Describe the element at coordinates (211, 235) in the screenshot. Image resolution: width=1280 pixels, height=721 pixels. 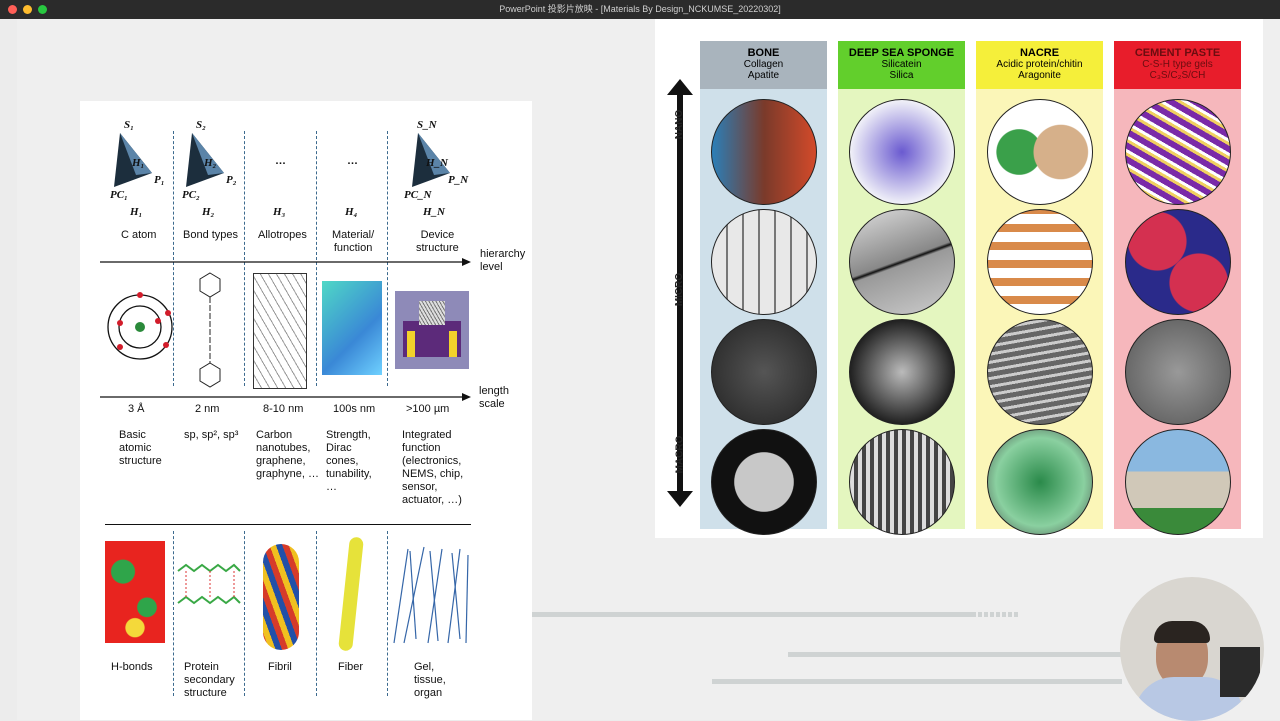
I see `level-desc: Bond types` at that location.